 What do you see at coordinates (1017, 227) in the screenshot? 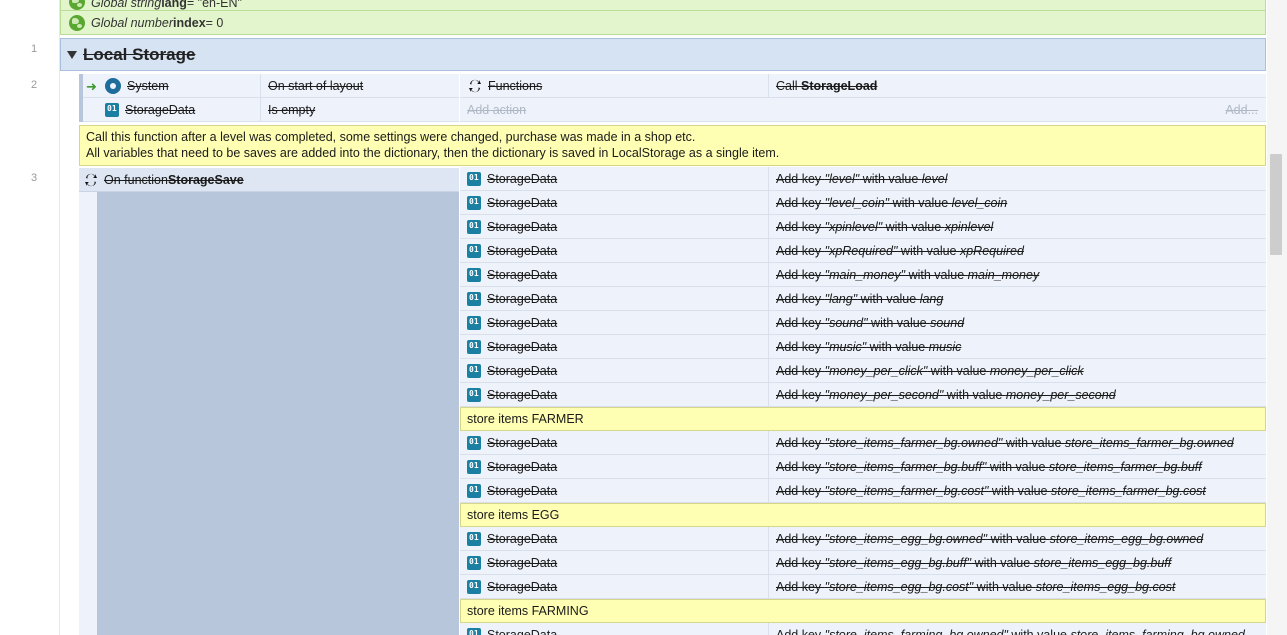
I see `action-description: Add key "xpinlevel" with value xpinlevel` at bounding box center [1017, 227].